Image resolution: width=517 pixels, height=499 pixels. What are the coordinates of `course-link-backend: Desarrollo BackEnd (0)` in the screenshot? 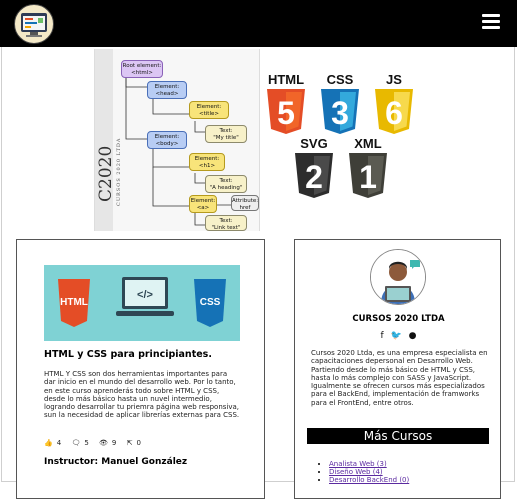 It's located at (369, 480).